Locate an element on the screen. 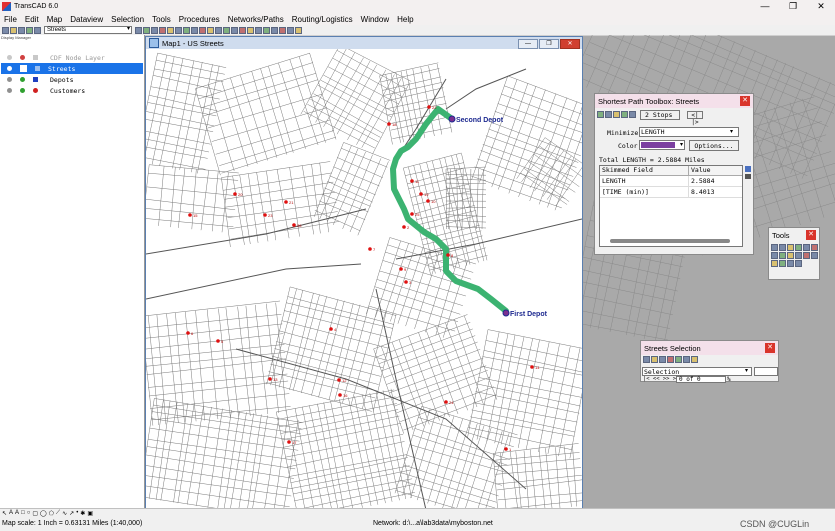 This screenshot has width=835, height=531. save-table-icon is located at coordinates (748, 169).